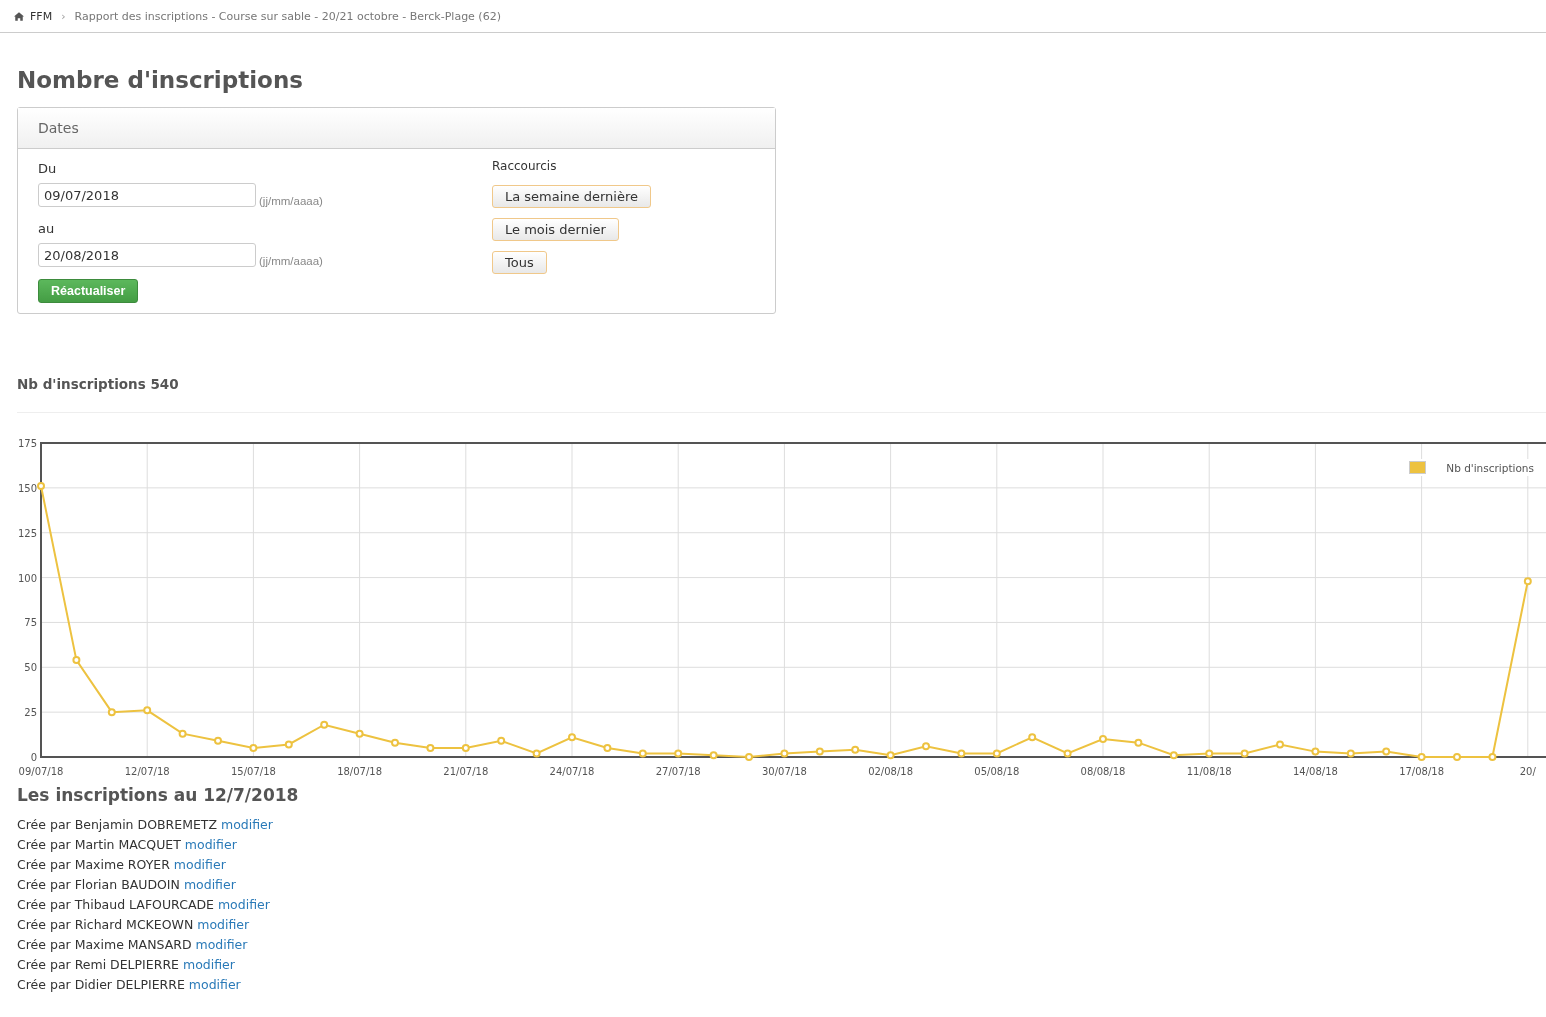 Image resolution: width=1546 pixels, height=1017 pixels. I want to click on y-tick-label: 50, so click(30, 668).